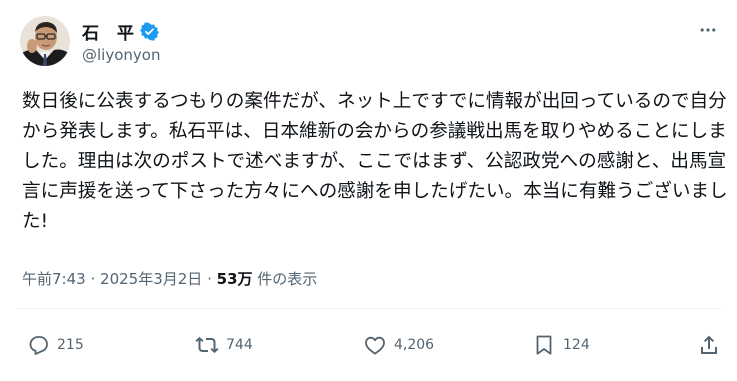 This screenshot has width=737, height=381. Describe the element at coordinates (224, 345) in the screenshot. I see `repost-button: 744` at that location.